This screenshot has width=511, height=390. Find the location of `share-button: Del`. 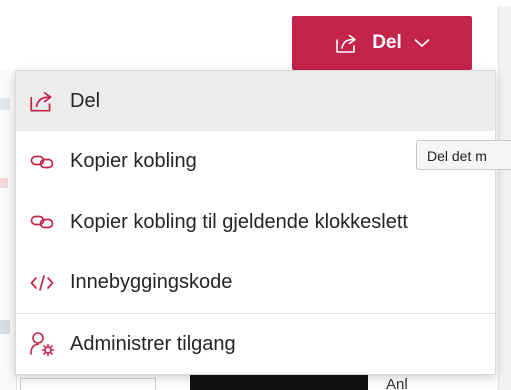

share-button: Del is located at coordinates (382, 43).